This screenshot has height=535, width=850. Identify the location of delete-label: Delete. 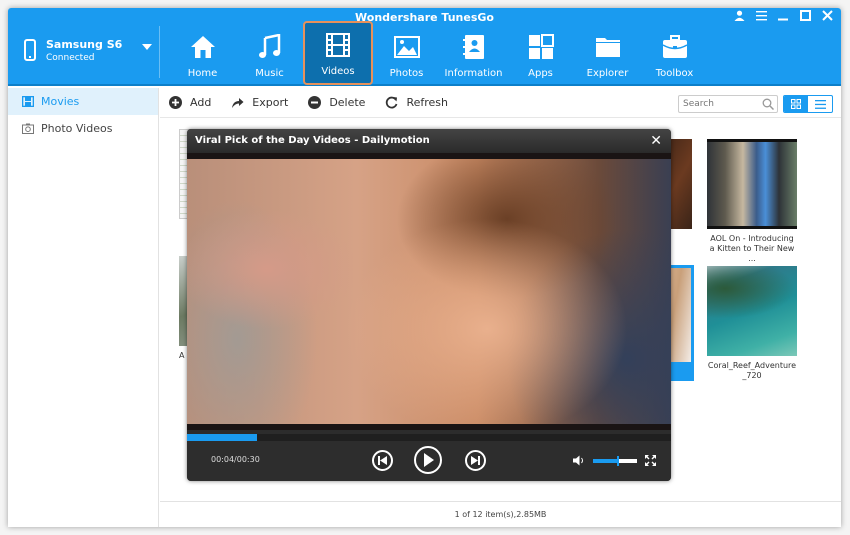
(347, 102).